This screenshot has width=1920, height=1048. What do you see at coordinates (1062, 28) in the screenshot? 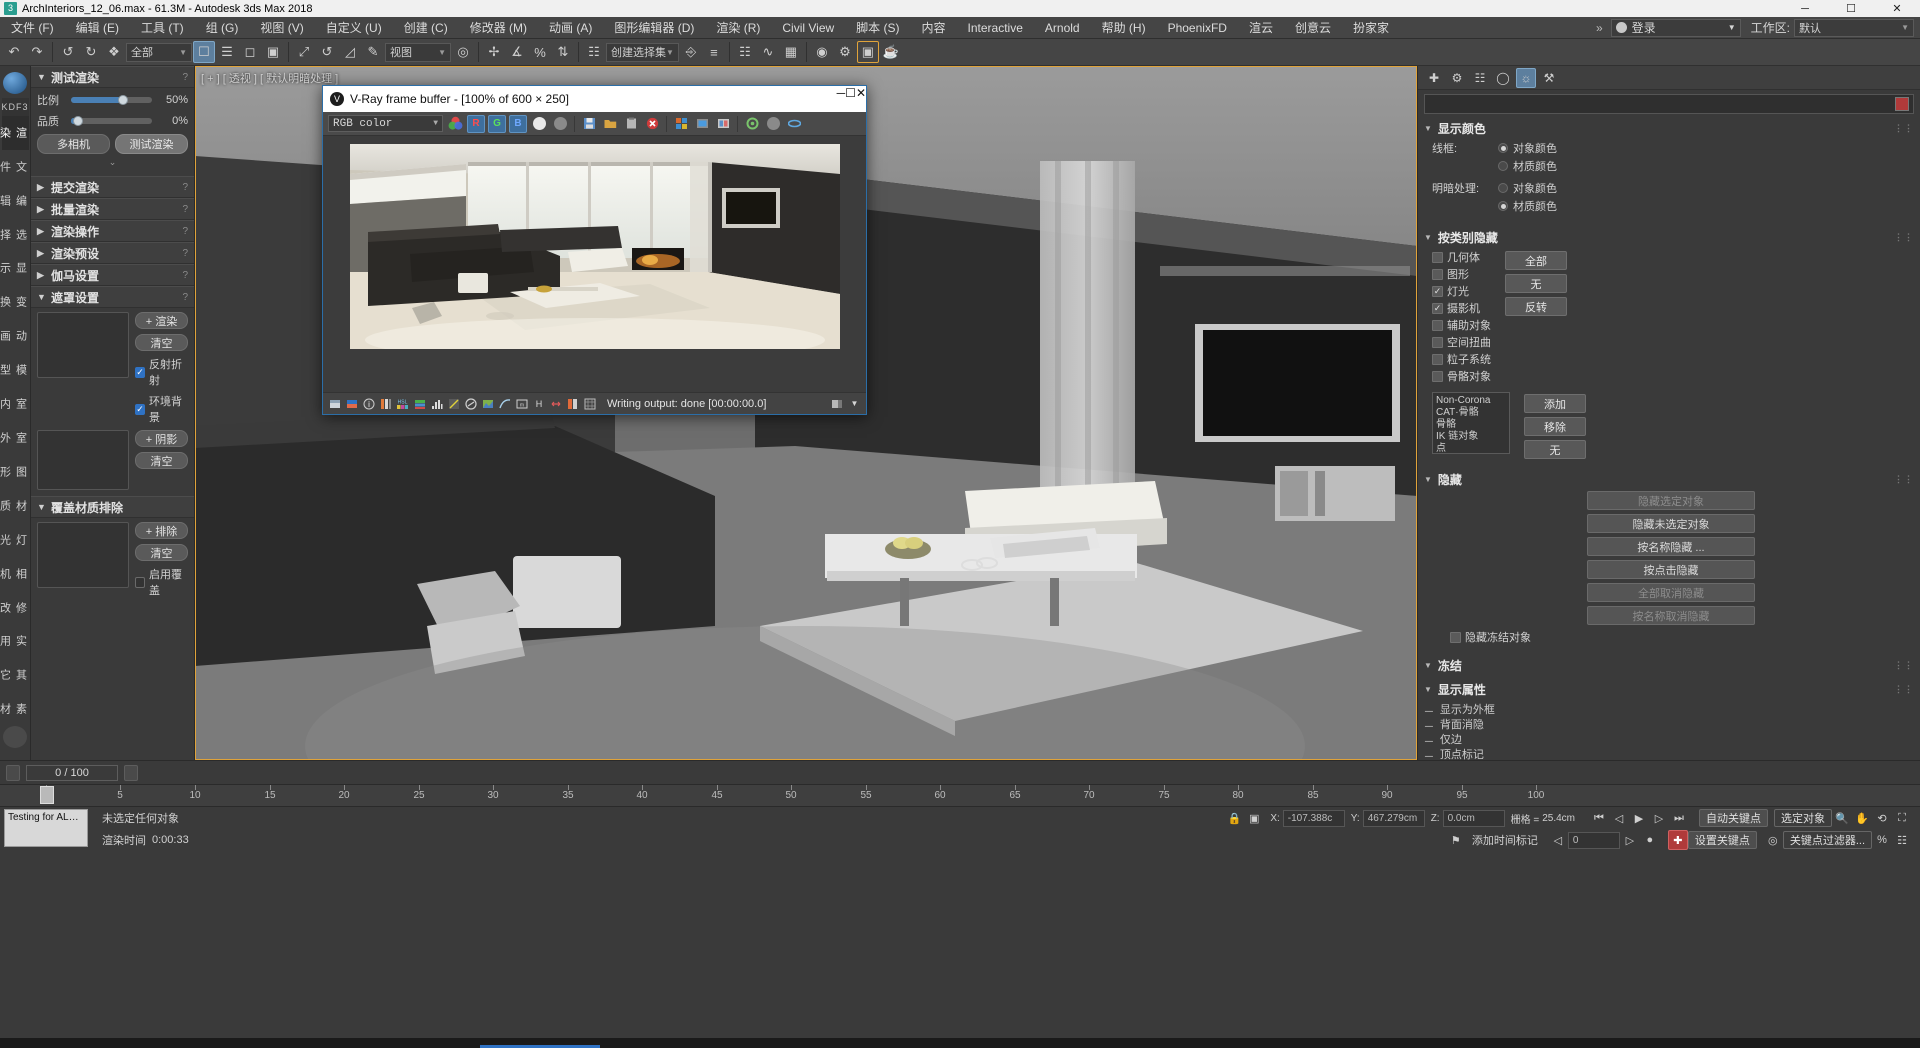
I see `menu-item-arnold: Arnold` at bounding box center [1062, 28].